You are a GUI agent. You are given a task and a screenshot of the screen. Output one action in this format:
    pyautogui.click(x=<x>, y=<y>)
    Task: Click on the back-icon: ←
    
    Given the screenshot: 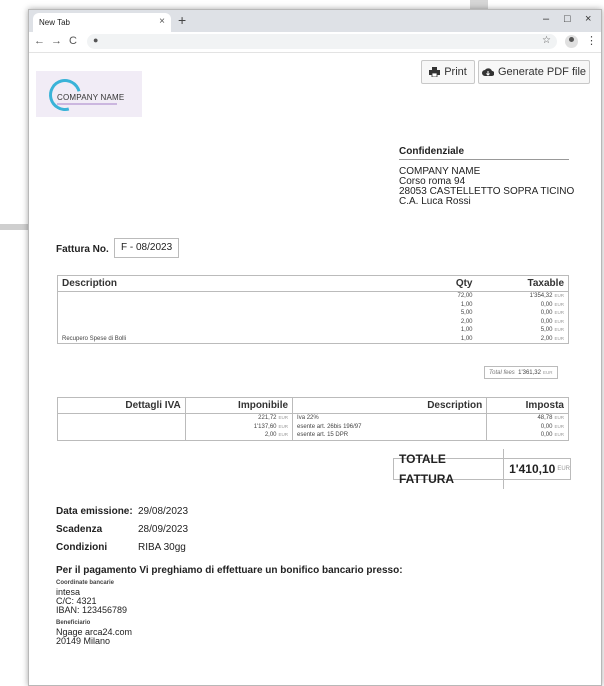 What is the action you would take?
    pyautogui.click(x=39, y=41)
    